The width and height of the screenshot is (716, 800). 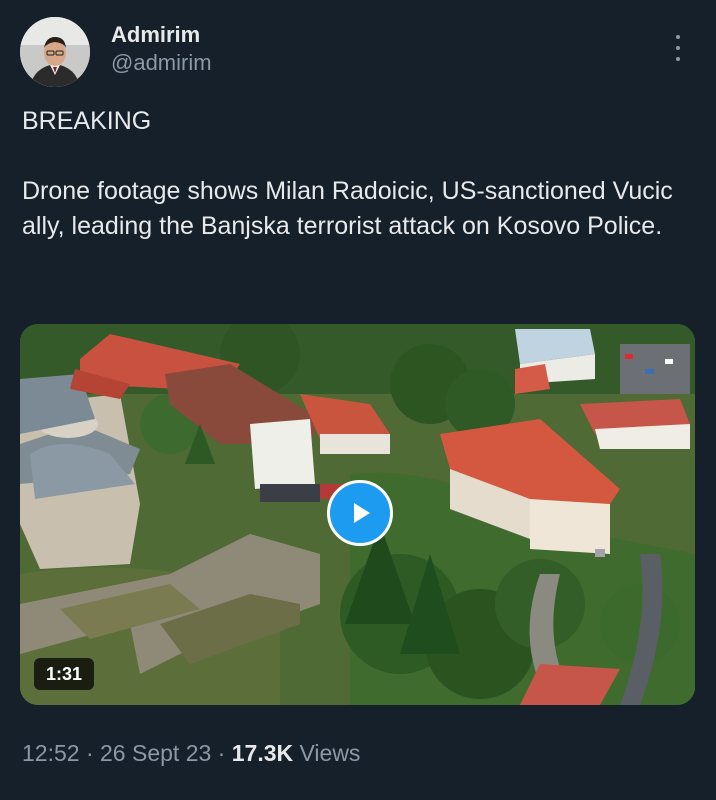 I want to click on video-duration: 1:31, so click(x=64, y=674).